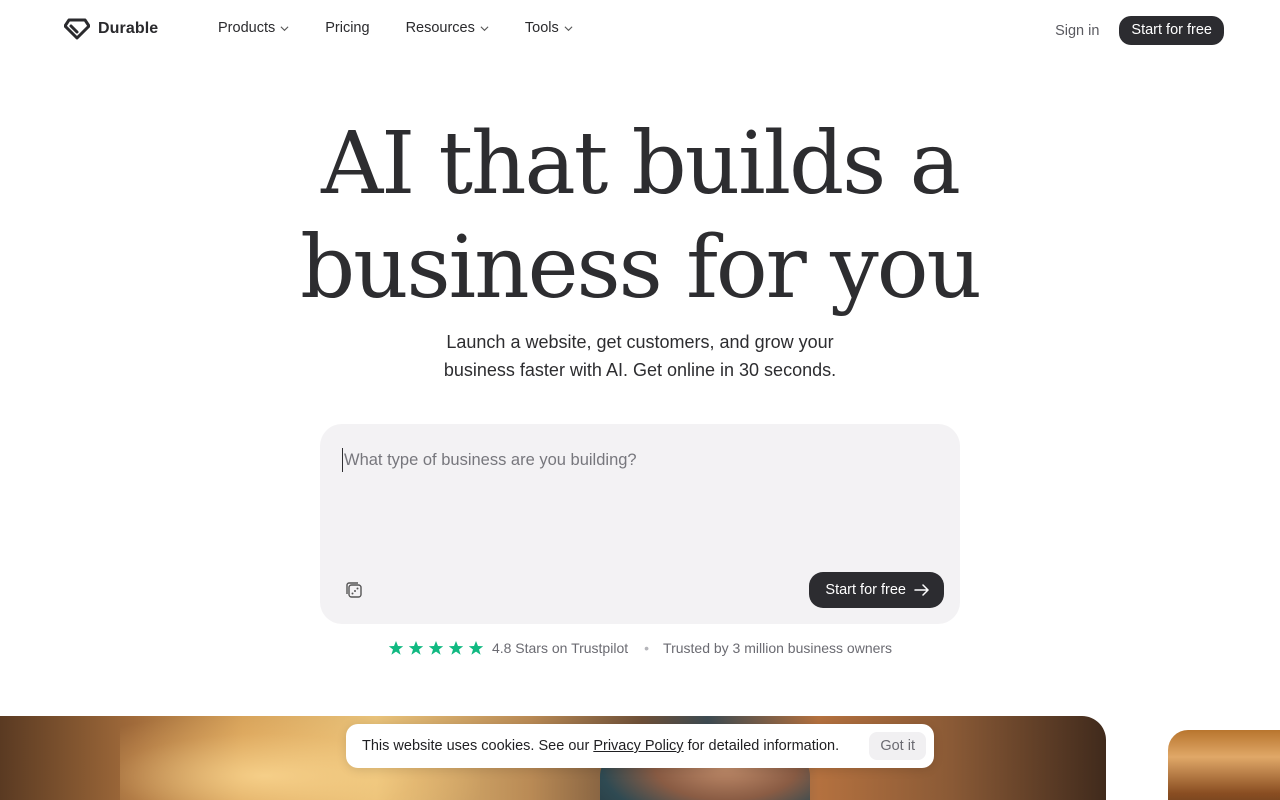 The height and width of the screenshot is (800, 1280). What do you see at coordinates (560, 648) in the screenshot?
I see `trustpilot-rating: 4.8 Stars on Trustpilot` at bounding box center [560, 648].